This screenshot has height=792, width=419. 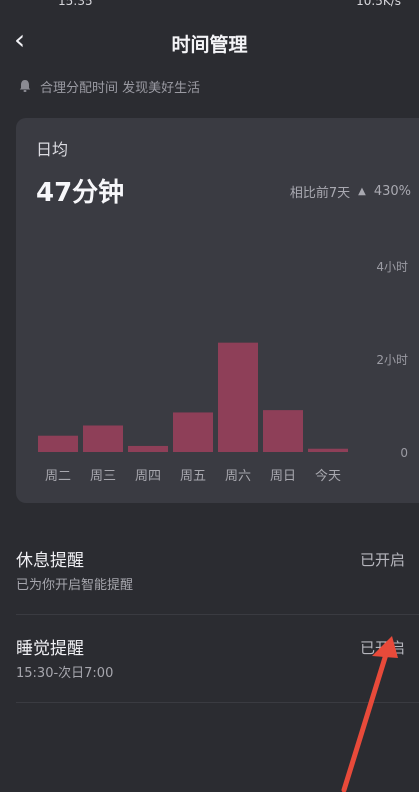 I want to click on status-time: 15:35, so click(x=75, y=4).